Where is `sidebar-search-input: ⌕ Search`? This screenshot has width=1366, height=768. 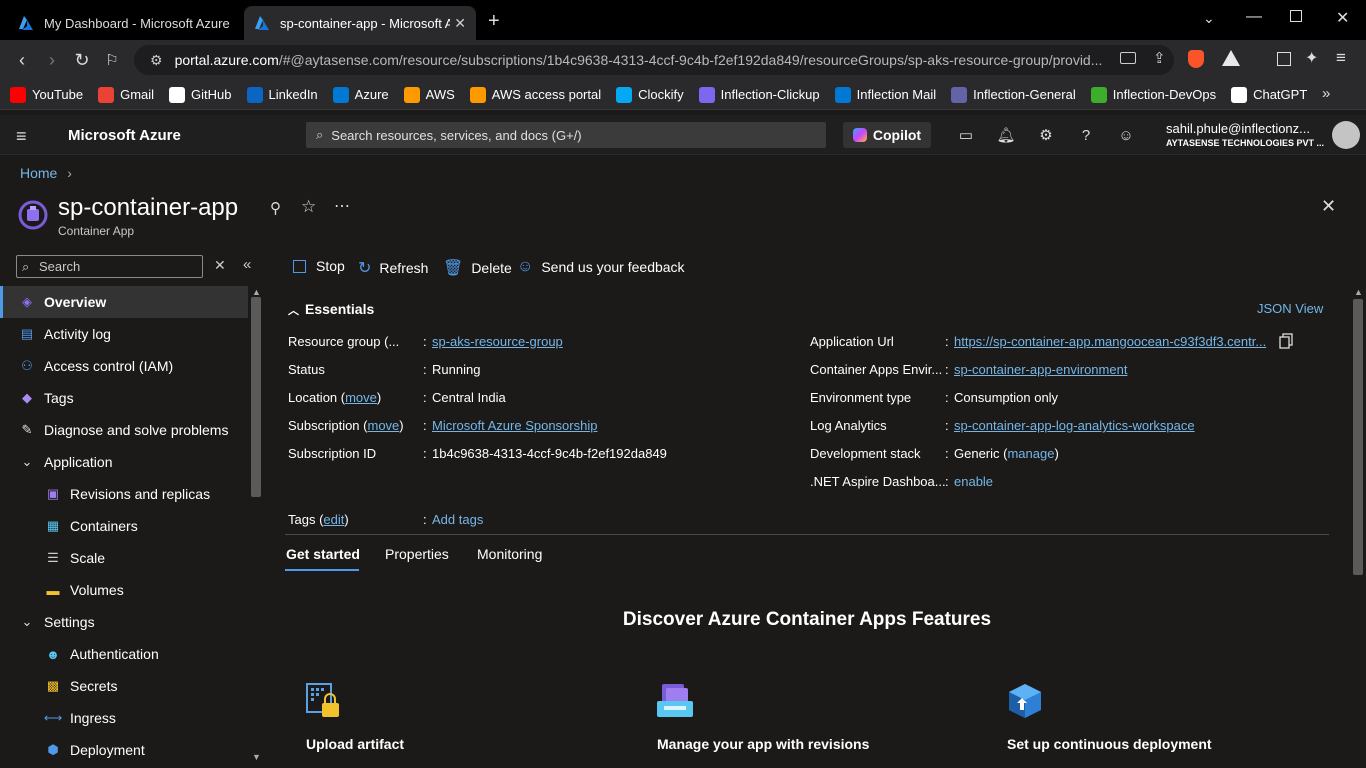 sidebar-search-input: ⌕ Search is located at coordinates (109, 266).